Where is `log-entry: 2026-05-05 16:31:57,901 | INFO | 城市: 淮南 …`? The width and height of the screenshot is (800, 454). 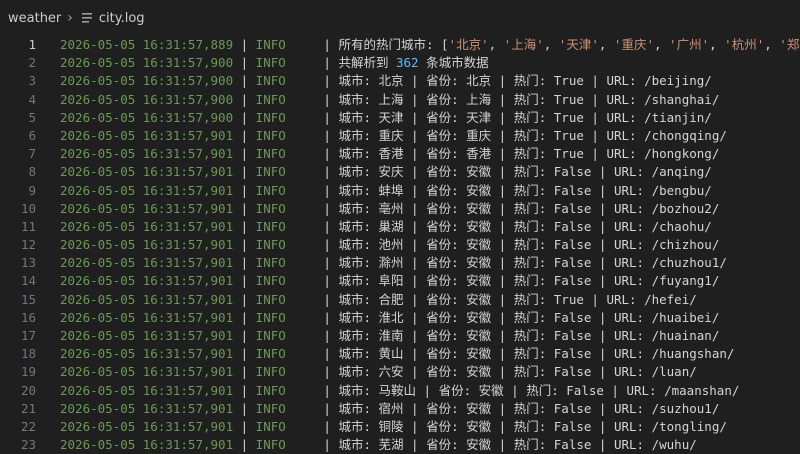 log-entry: 2026-05-05 16:31:57,901 | INFO | 城市: 淮南 … is located at coordinates (390, 335).